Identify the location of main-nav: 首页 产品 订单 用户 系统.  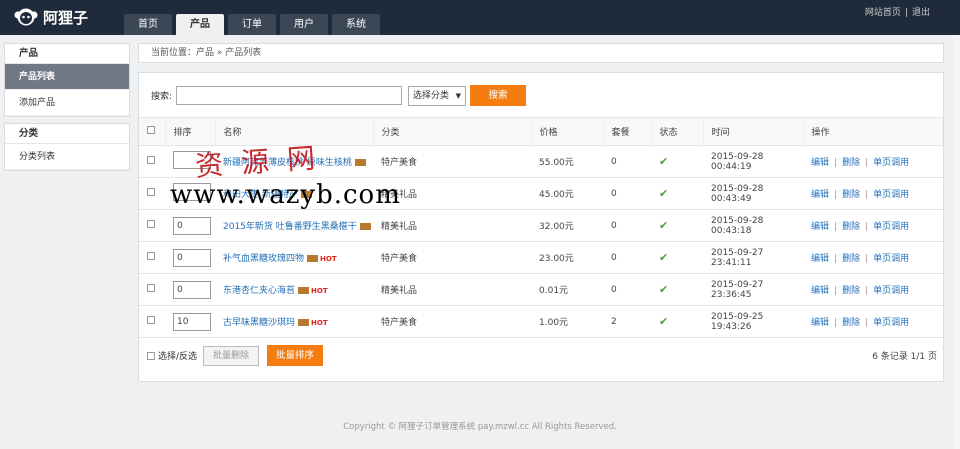
(254, 24).